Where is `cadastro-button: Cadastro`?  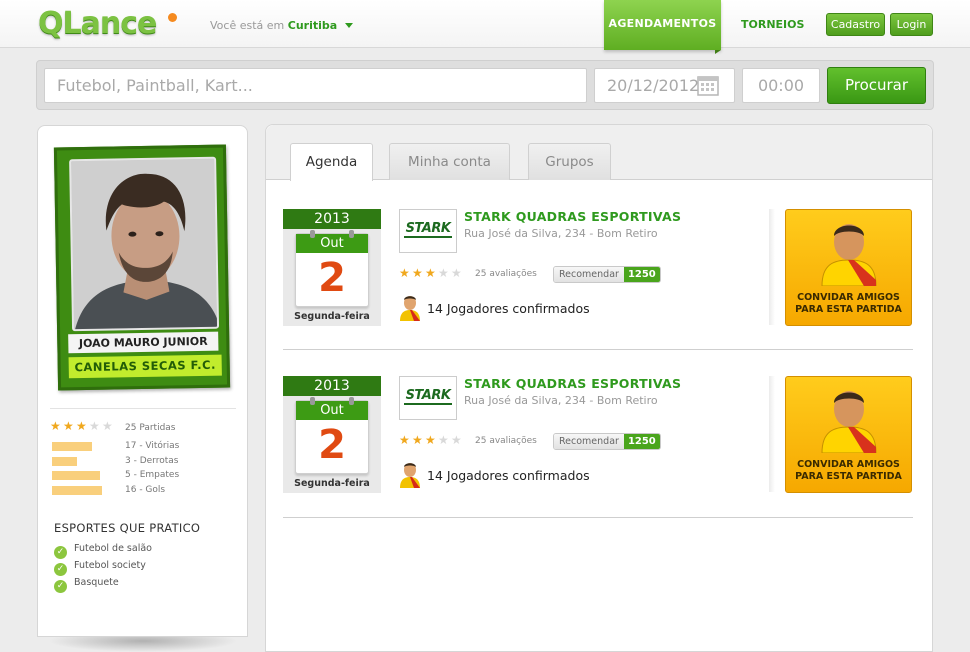
cadastro-button: Cadastro is located at coordinates (855, 24).